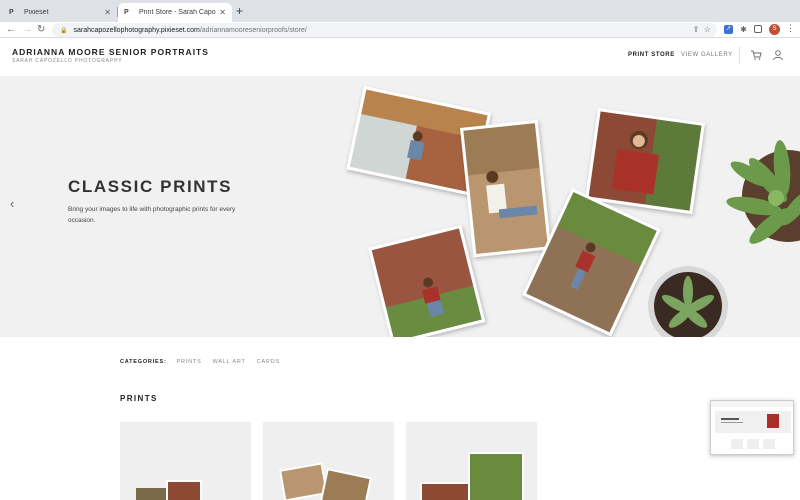  What do you see at coordinates (702, 29) in the screenshot?
I see `omnibox-actions: ⇪ ☆` at bounding box center [702, 29].